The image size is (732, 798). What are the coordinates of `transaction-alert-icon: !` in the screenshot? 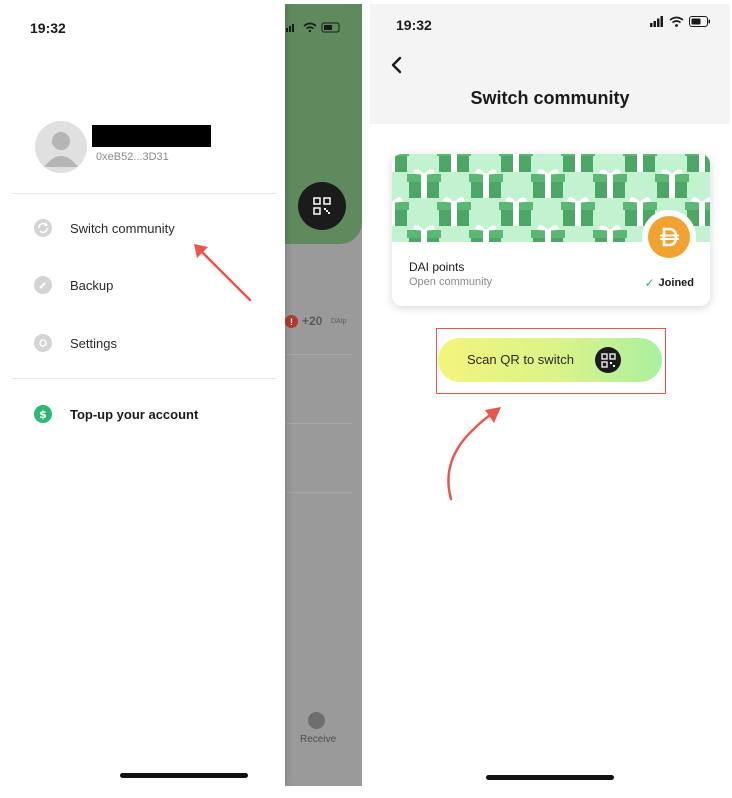 It's located at (291, 321).